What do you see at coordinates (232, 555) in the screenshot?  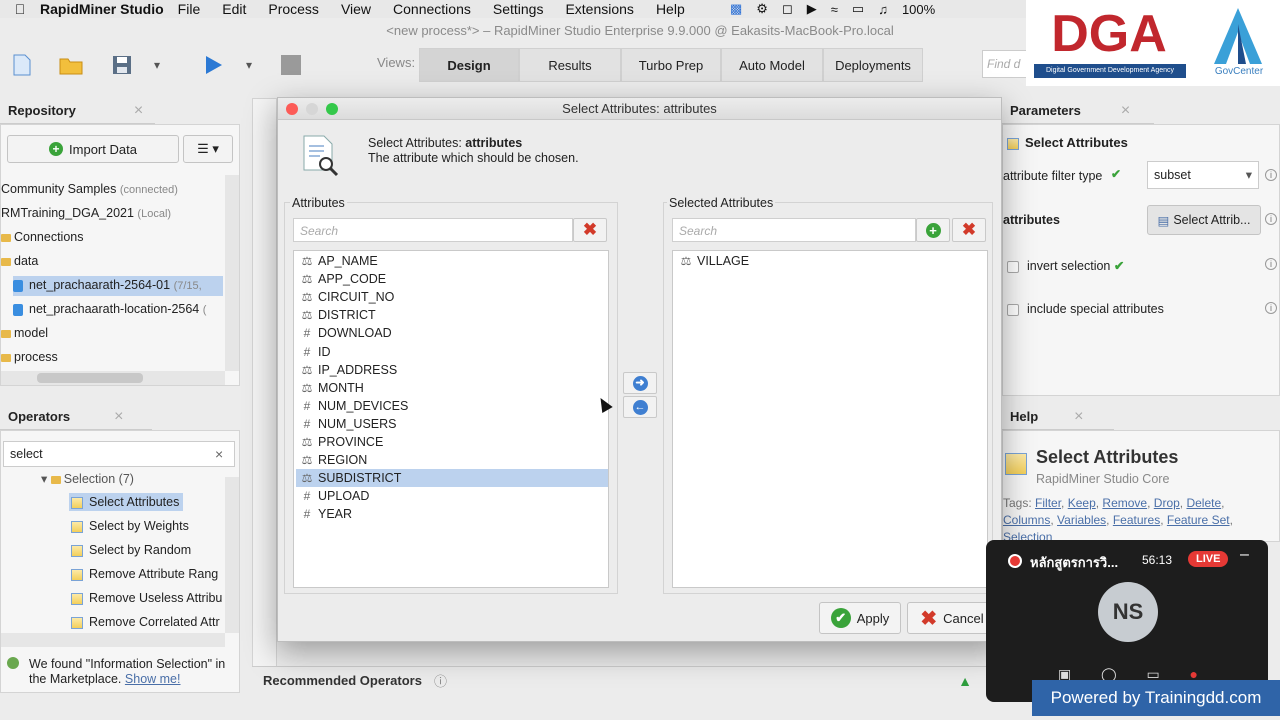 I see `operators-vertical-scrollbar` at bounding box center [232, 555].